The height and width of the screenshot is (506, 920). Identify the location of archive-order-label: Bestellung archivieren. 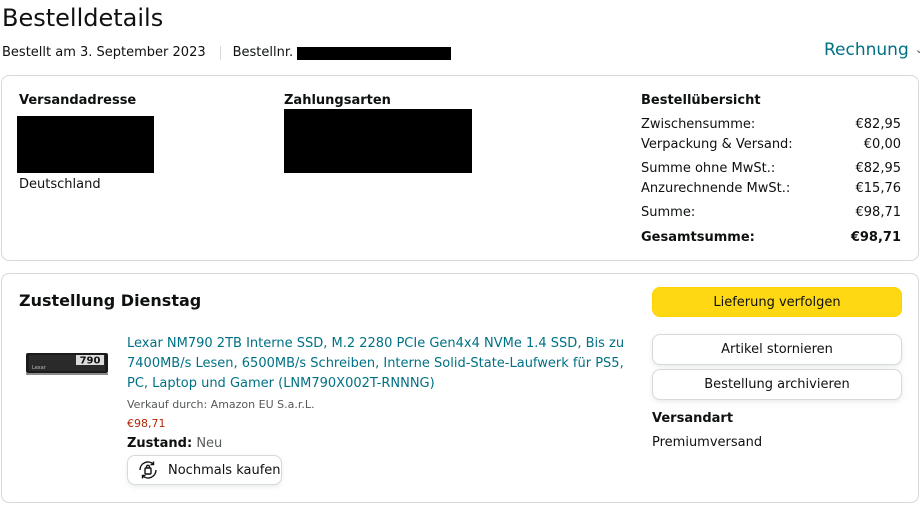
(777, 384).